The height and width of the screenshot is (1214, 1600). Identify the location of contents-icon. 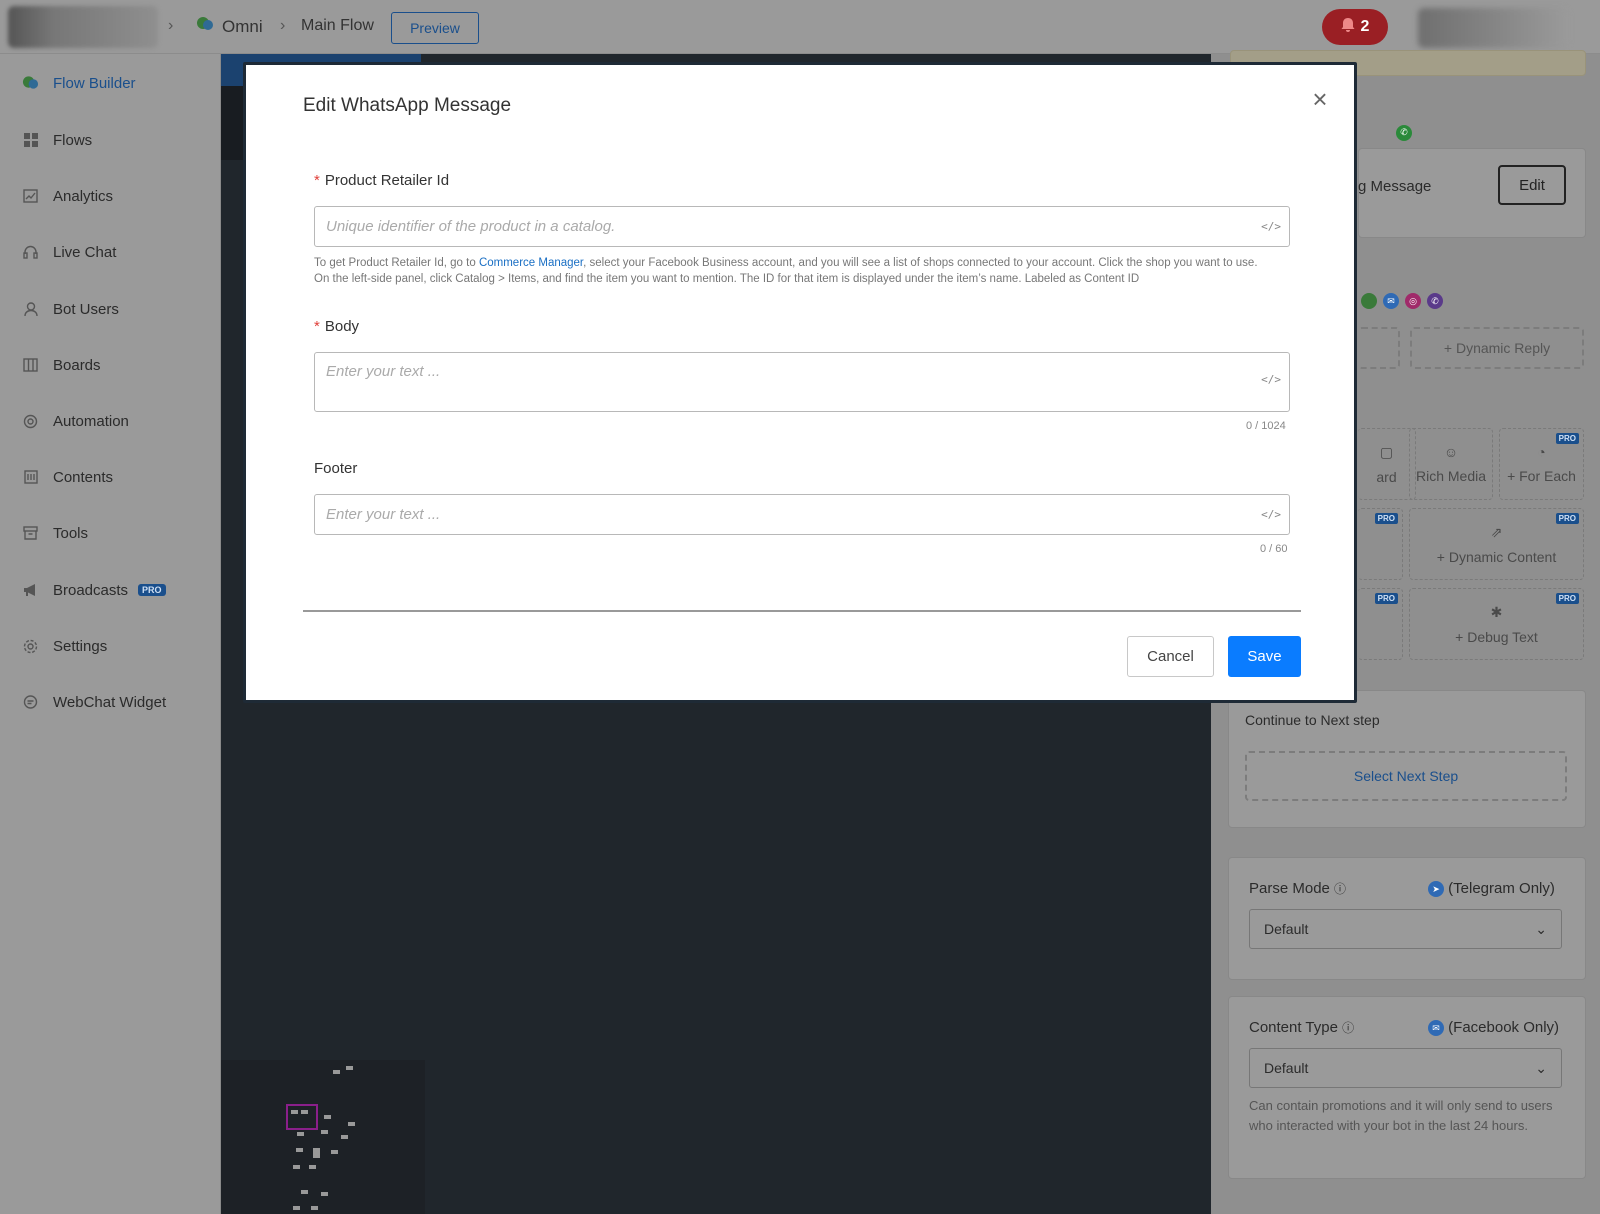
(30, 477).